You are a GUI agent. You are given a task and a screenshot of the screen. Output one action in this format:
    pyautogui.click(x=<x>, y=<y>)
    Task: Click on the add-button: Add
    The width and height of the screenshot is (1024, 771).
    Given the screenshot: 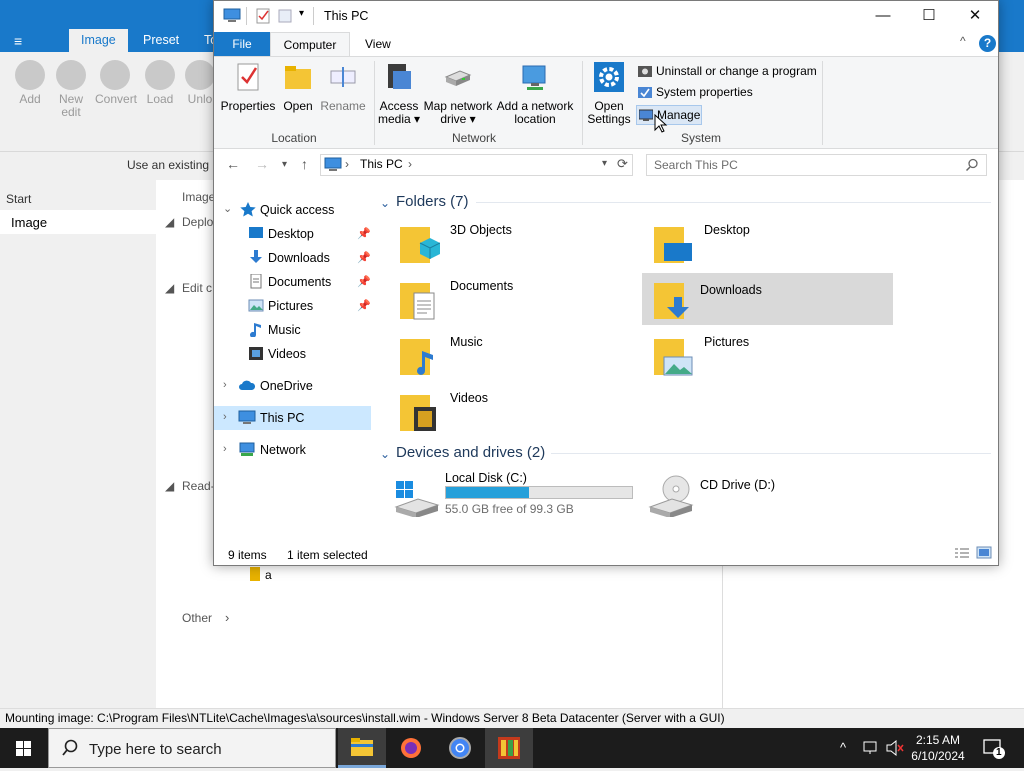 What is the action you would take?
    pyautogui.click(x=30, y=83)
    